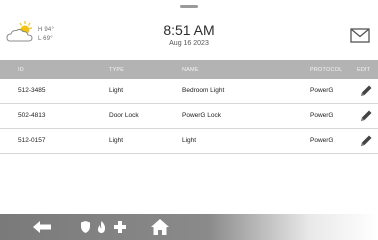 Image resolution: width=378 pixels, height=240 pixels. Describe the element at coordinates (189, 6) in the screenshot. I see `pull-down-handle` at that location.